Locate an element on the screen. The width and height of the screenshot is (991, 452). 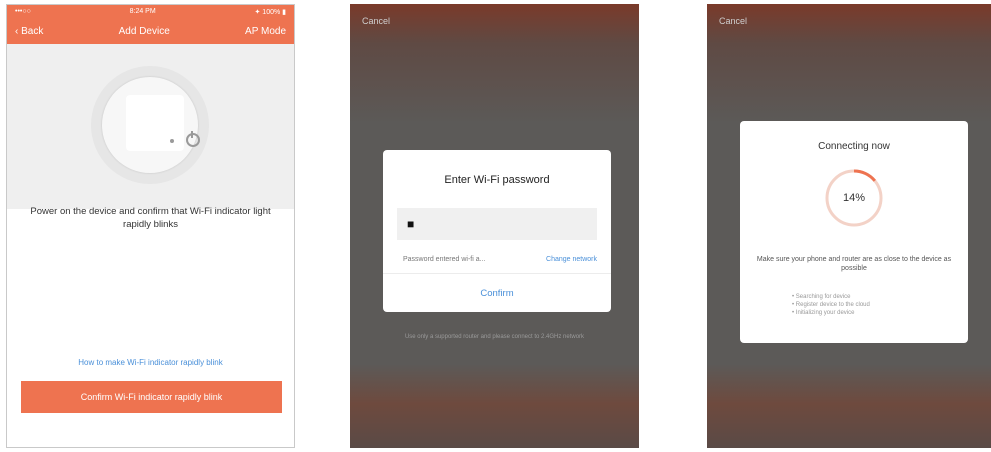
device-ring is located at coordinates (150, 125).